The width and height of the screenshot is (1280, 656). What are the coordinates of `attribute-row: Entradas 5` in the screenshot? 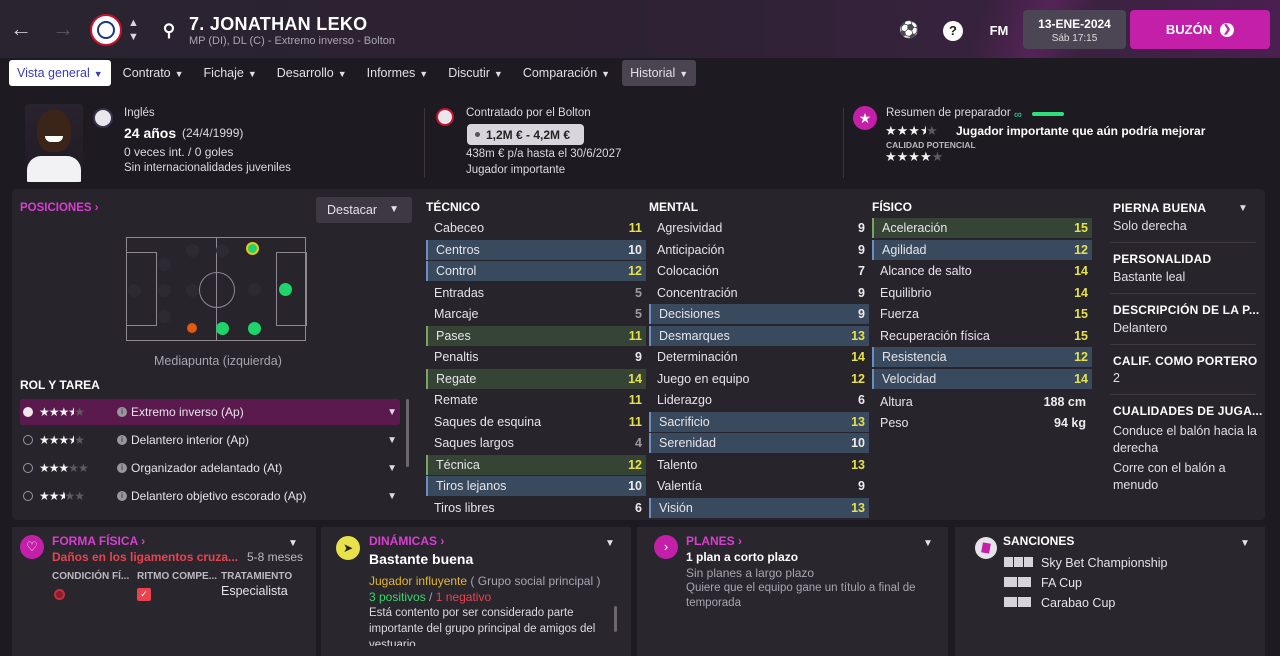 It's located at (536, 293).